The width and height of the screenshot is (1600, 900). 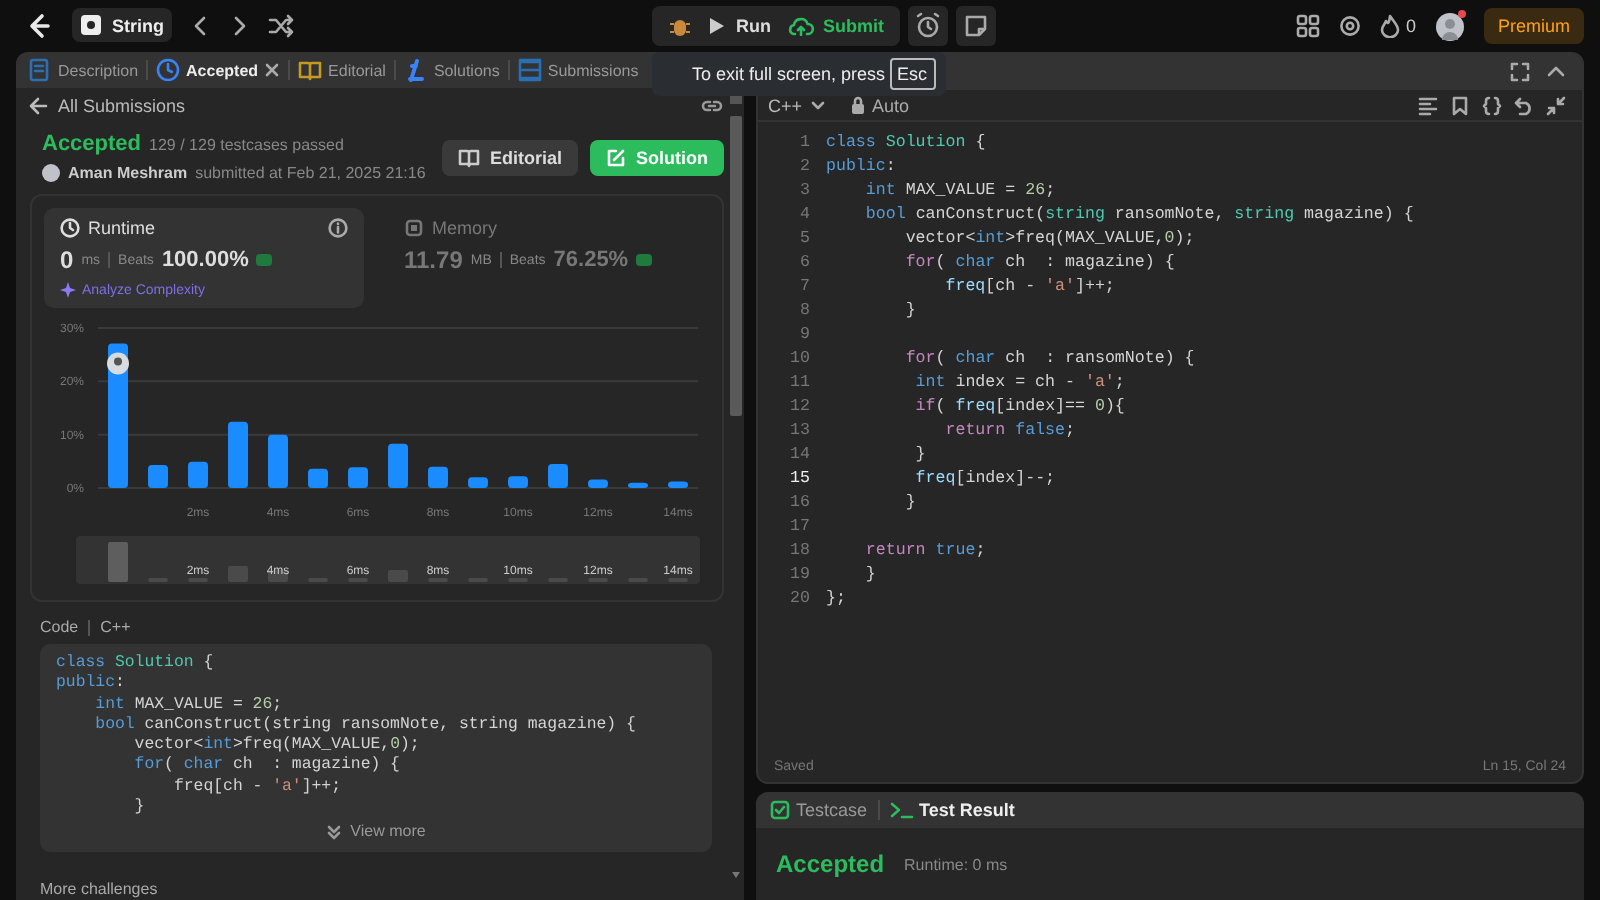 What do you see at coordinates (59, 627) in the screenshot?
I see `code-label: Code` at bounding box center [59, 627].